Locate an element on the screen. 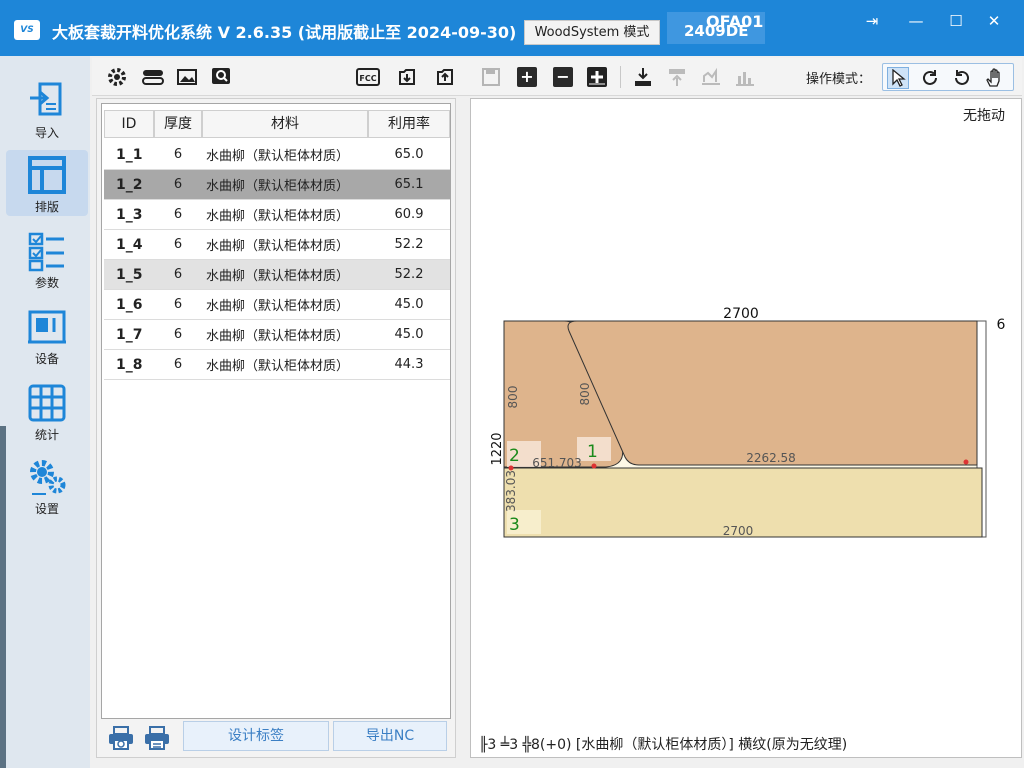 This screenshot has width=1024, height=768. close-button: ✕ is located at coordinates (994, 21).